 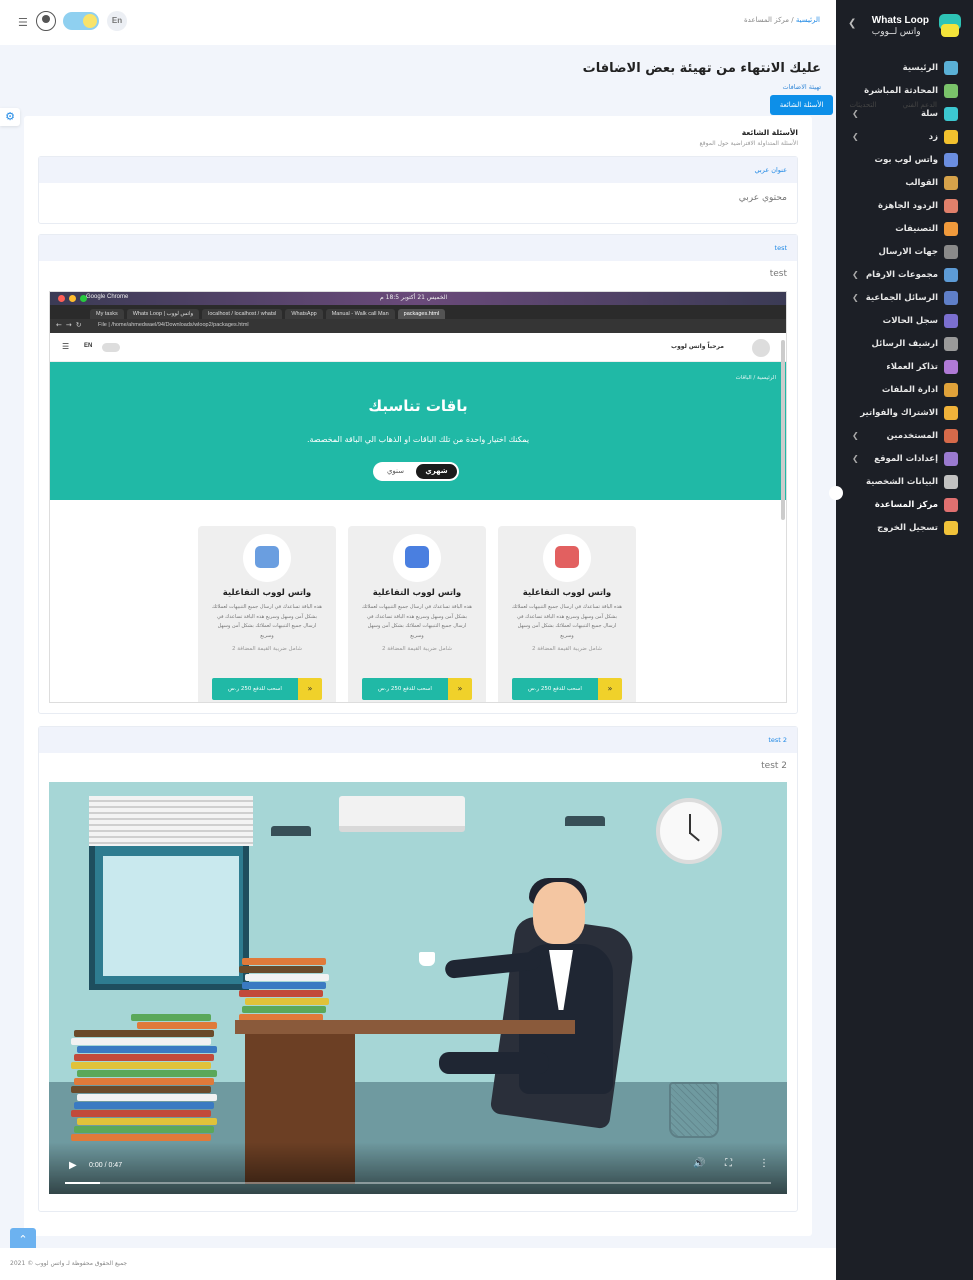 What do you see at coordinates (951, 182) in the screenshot?
I see `template-icon` at bounding box center [951, 182].